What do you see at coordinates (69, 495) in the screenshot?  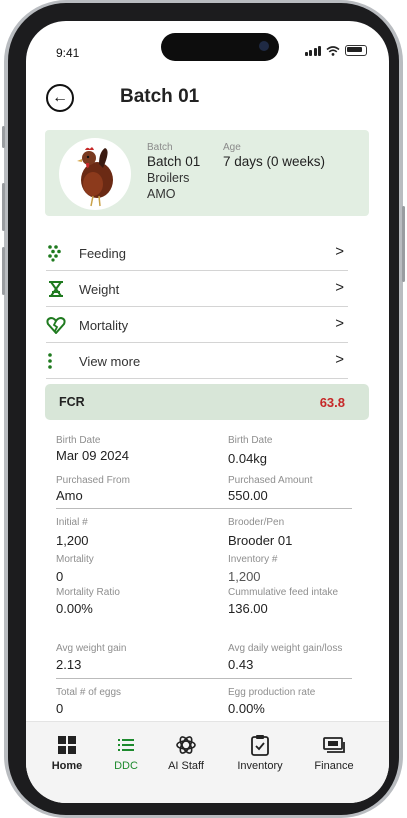 I see `field-value: Amo` at bounding box center [69, 495].